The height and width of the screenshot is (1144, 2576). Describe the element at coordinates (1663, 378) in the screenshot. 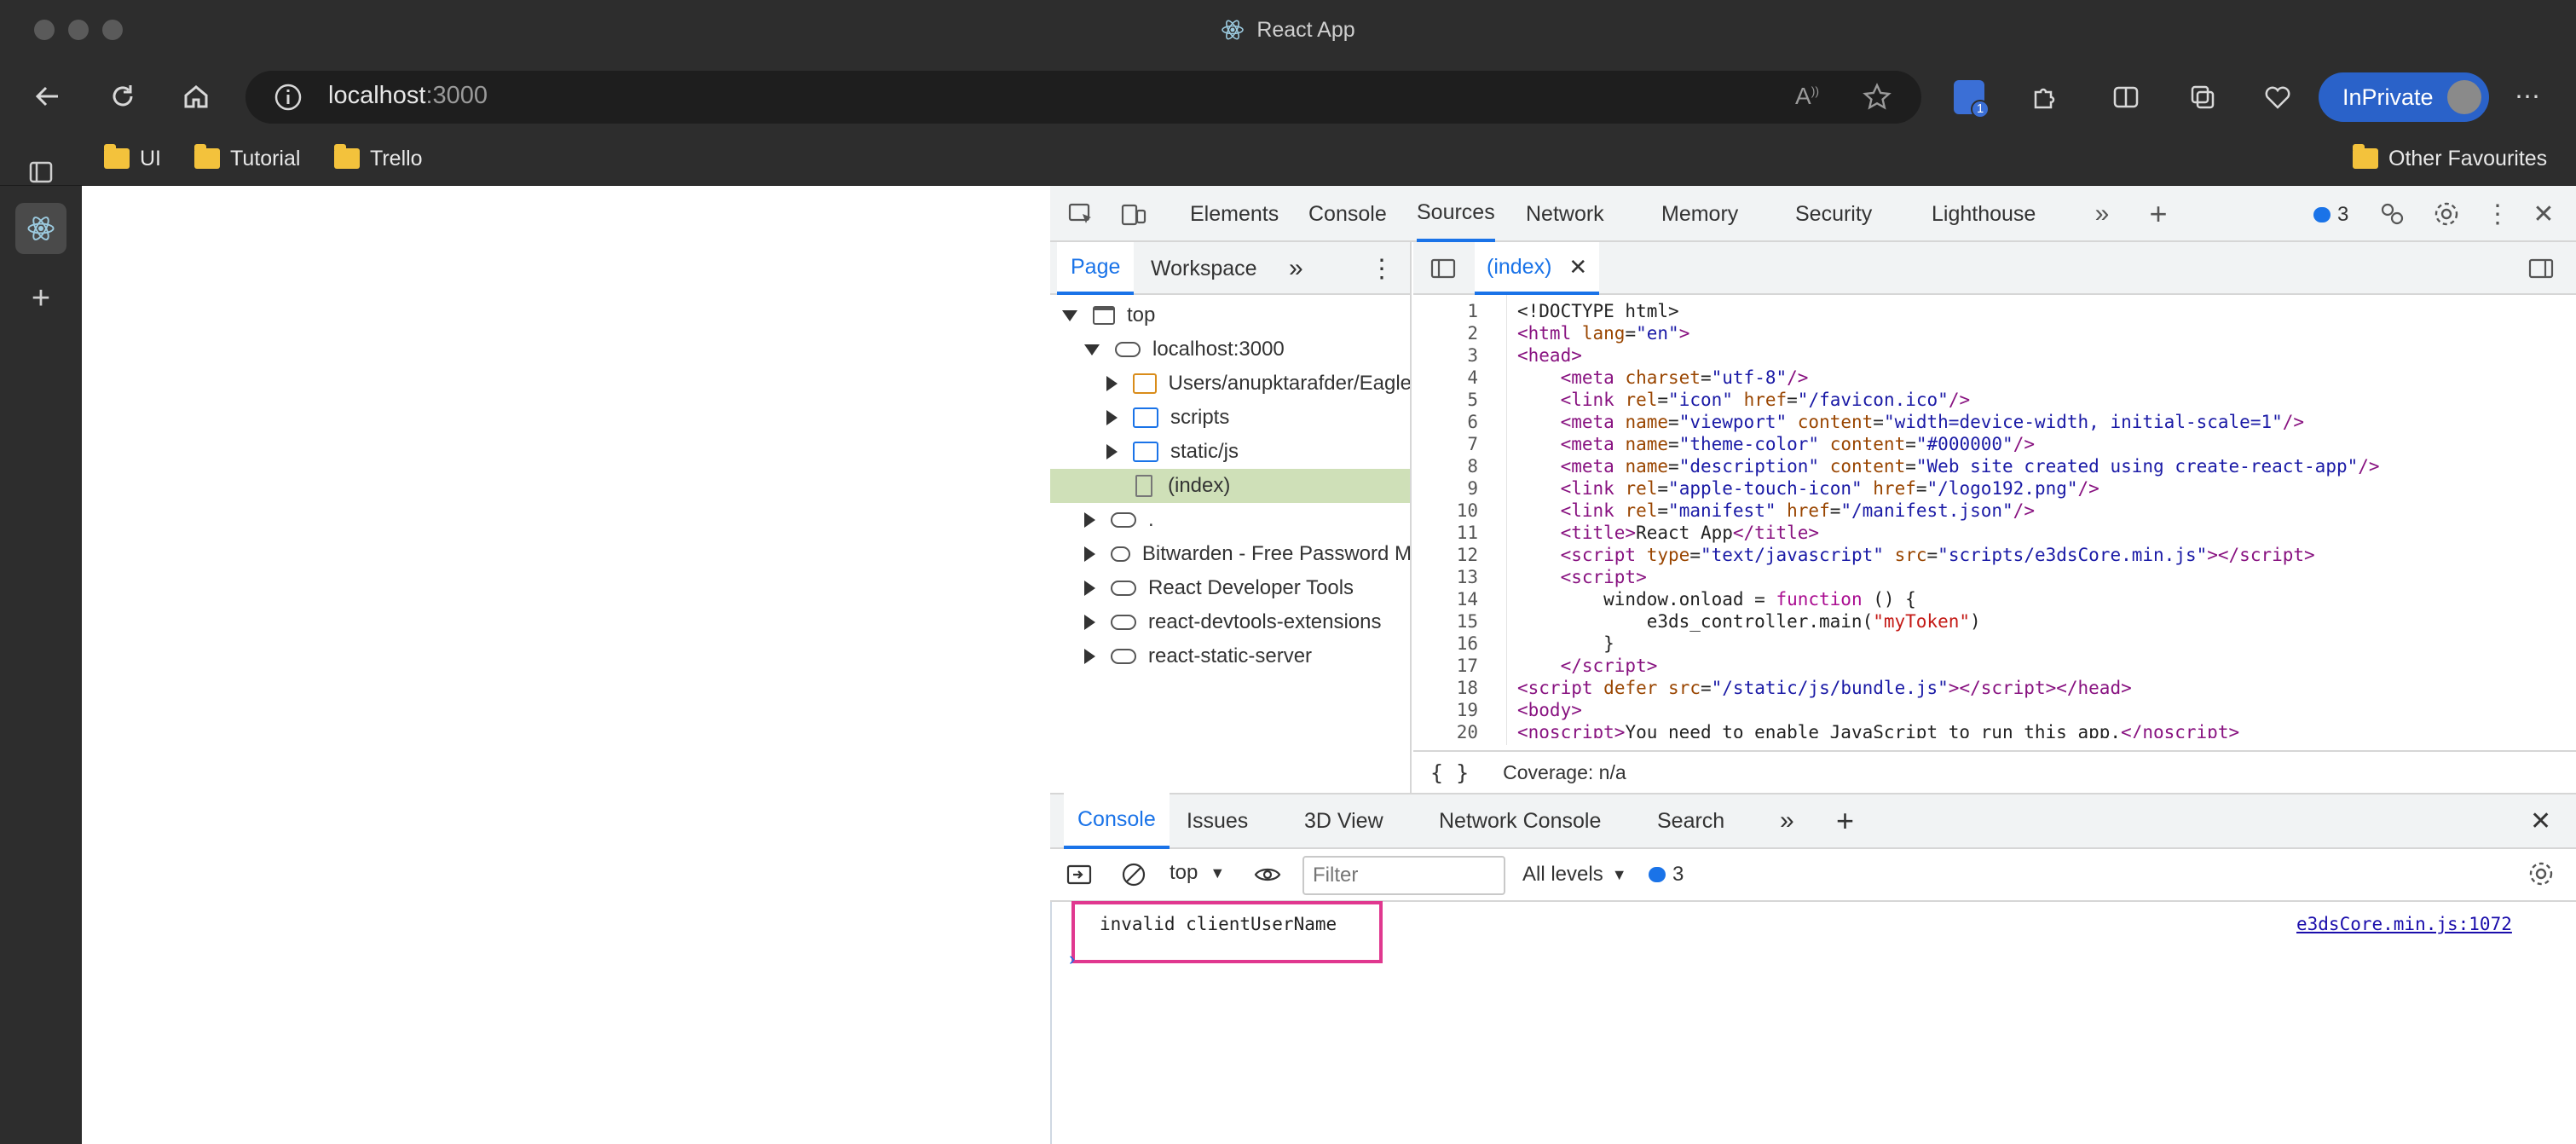

I see `code-line: <meta charset="utf-8"/>` at that location.